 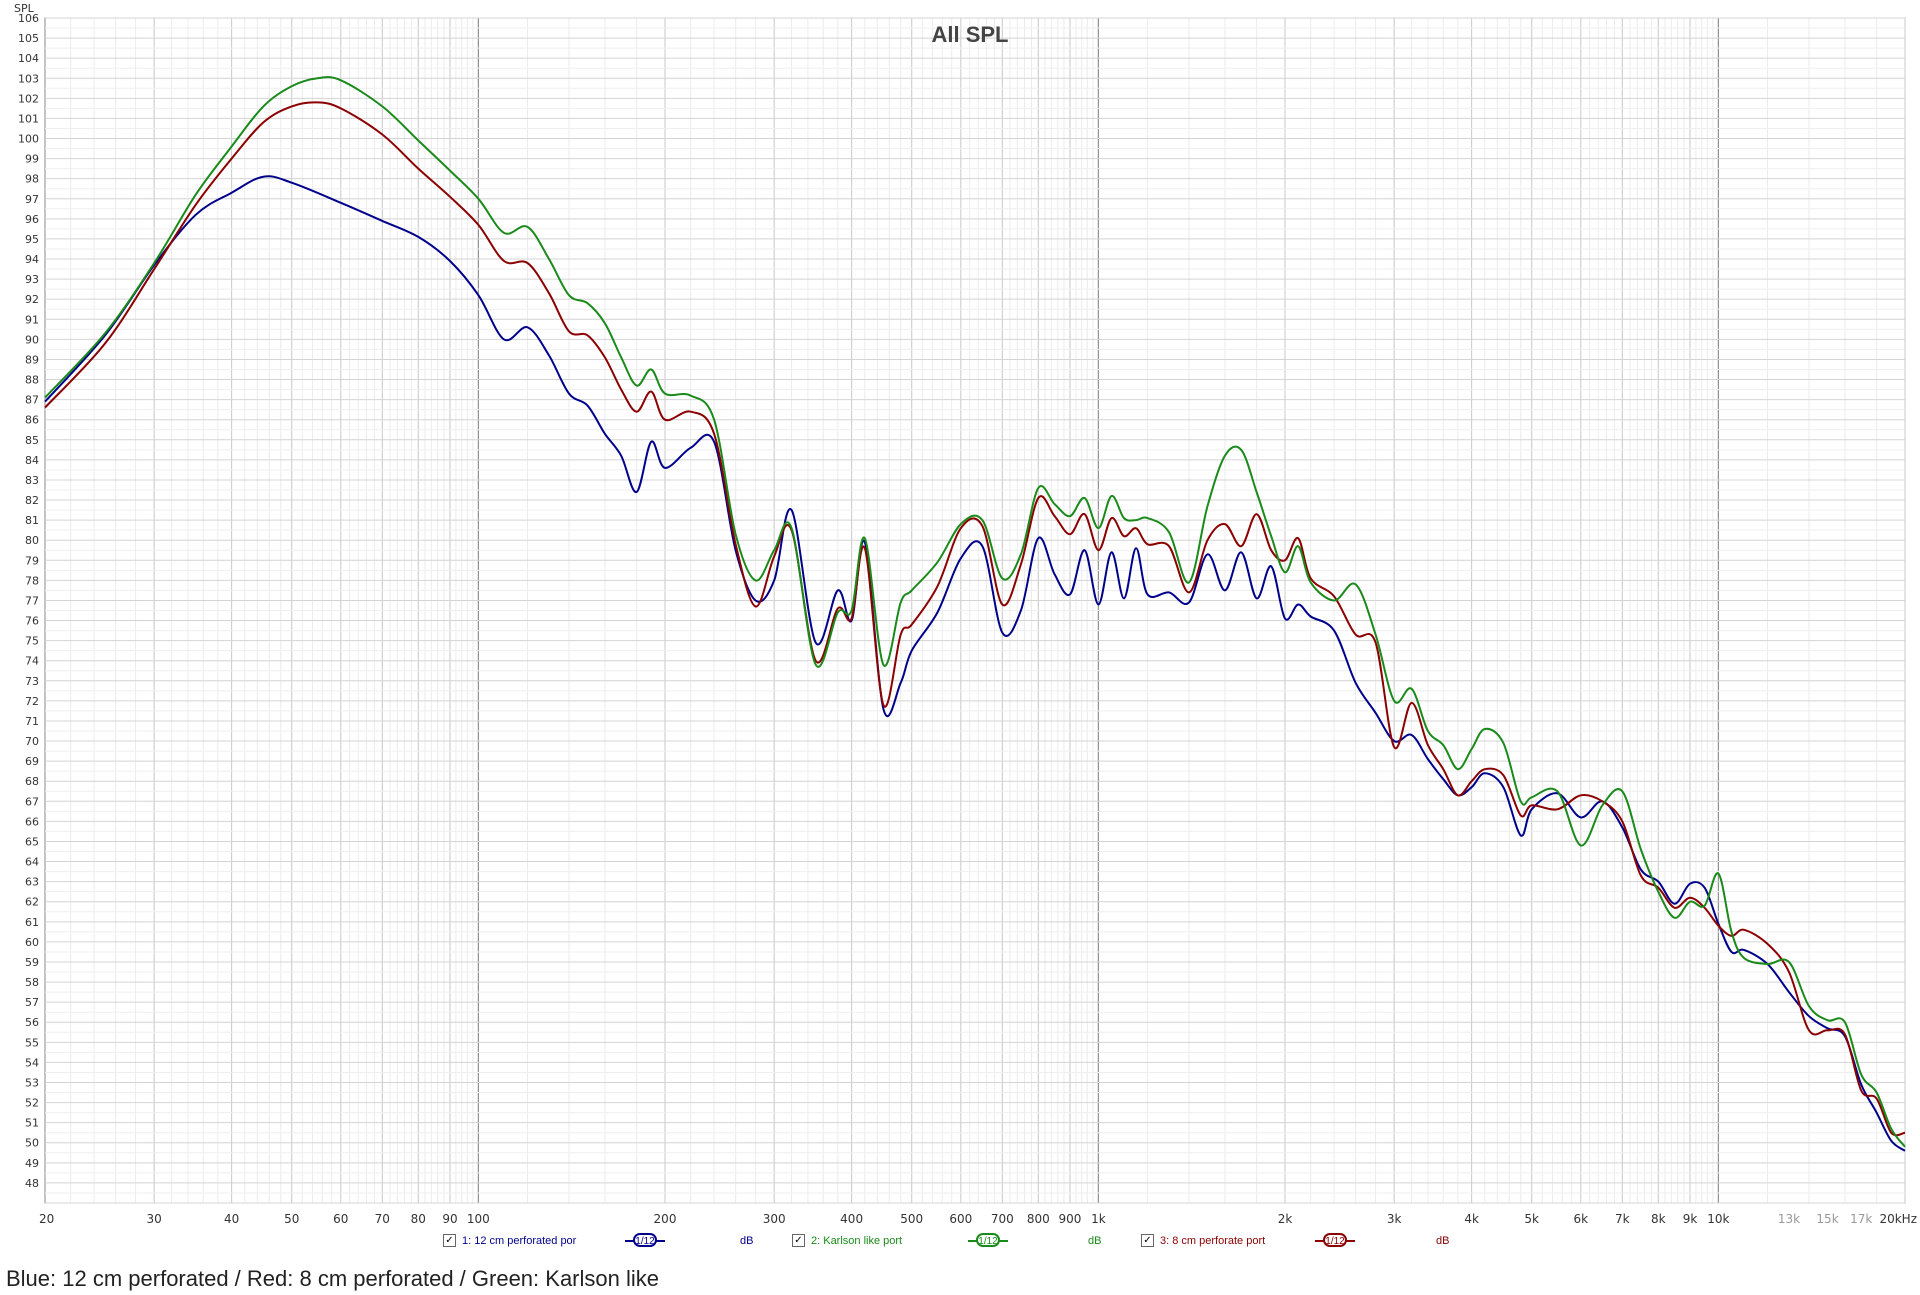 I want to click on series-3-smoothing-value: 1/12, so click(x=1335, y=1240).